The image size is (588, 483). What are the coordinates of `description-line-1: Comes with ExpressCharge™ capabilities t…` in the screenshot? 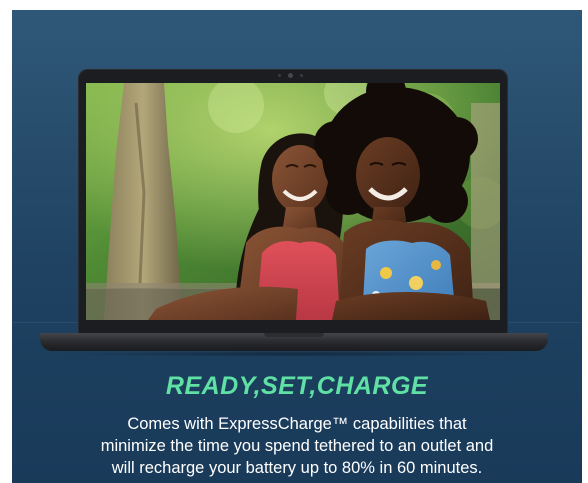 It's located at (297, 424).